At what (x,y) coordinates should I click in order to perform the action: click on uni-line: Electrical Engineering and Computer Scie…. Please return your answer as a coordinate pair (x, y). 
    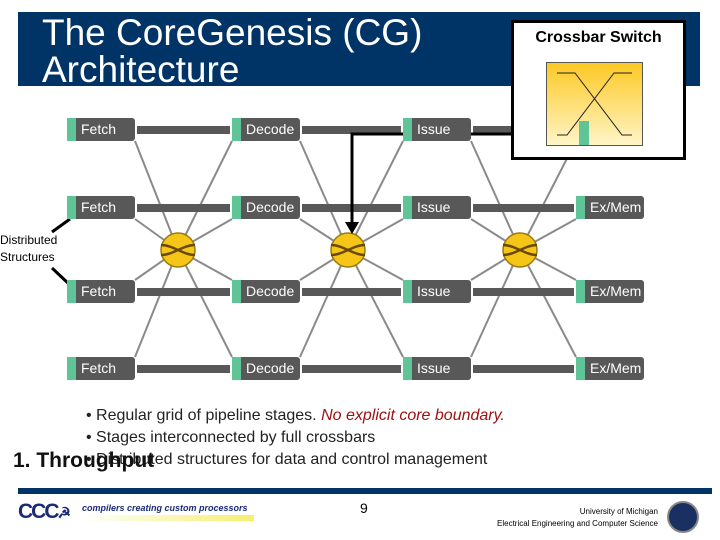
    Looking at the image, I should click on (577, 523).